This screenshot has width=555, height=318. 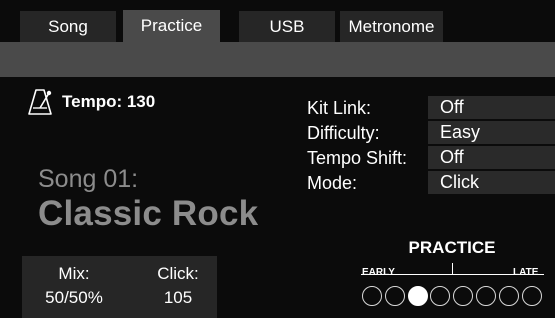 What do you see at coordinates (491, 157) in the screenshot?
I see `tempo-shift-value: Off` at bounding box center [491, 157].